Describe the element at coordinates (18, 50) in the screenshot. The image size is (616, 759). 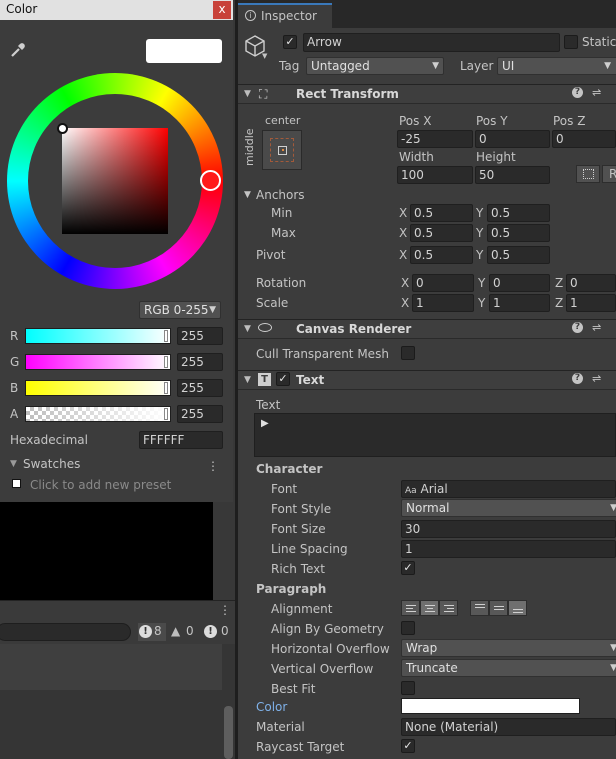
I see `eyedropper-icon` at that location.